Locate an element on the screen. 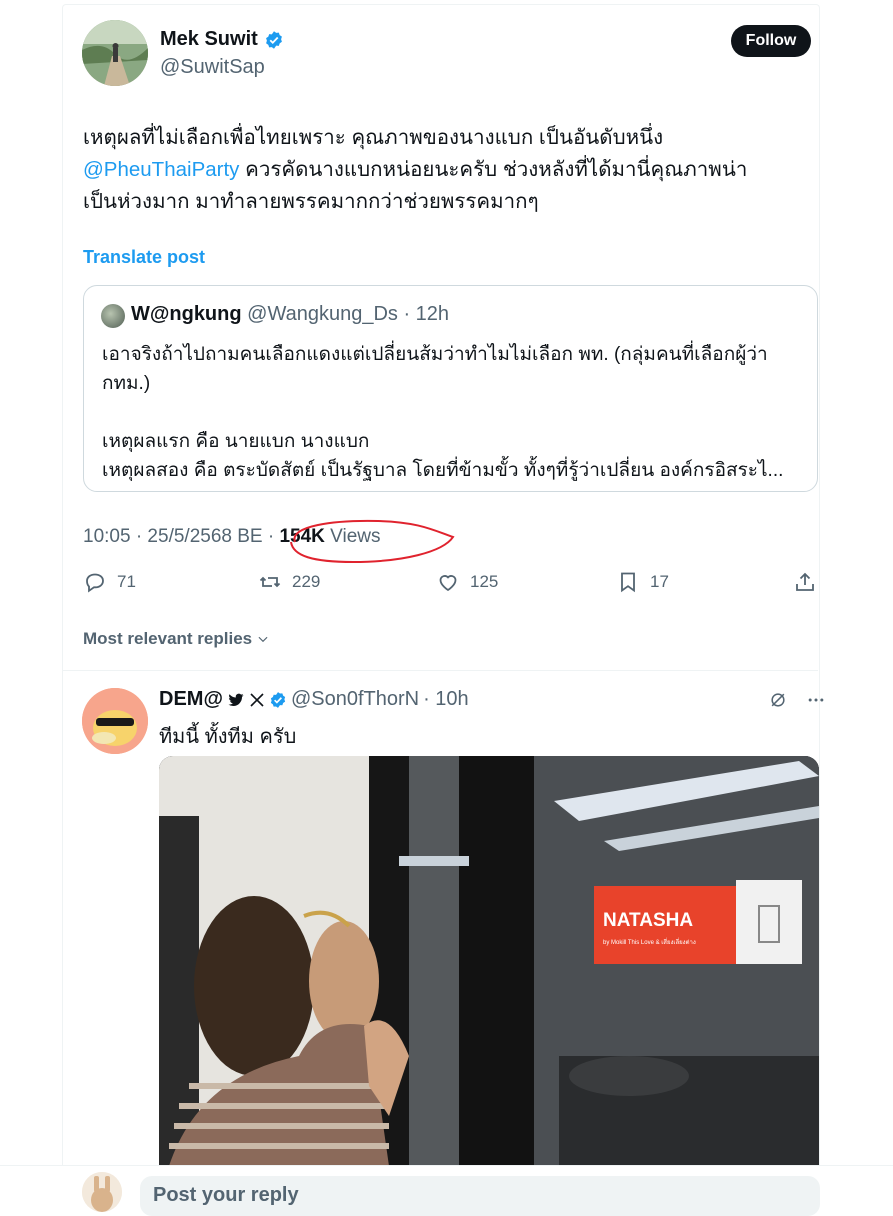  reply-author-handle: @Son0fThorN is located at coordinates (355, 699).